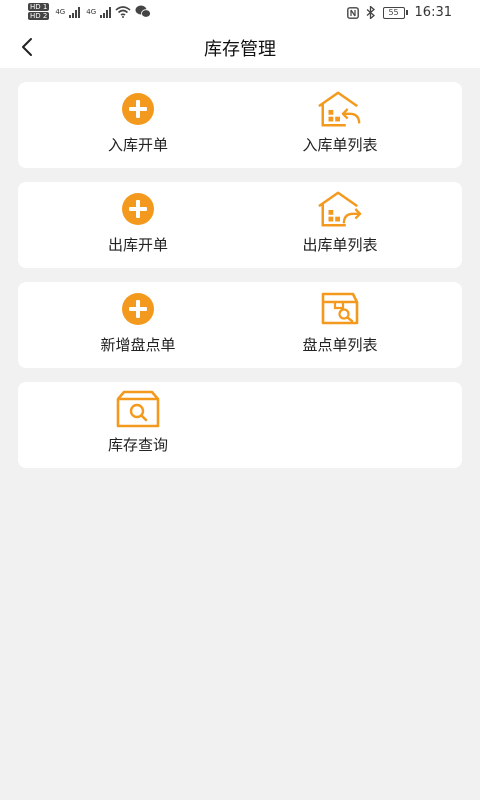  I want to click on wechat-icon, so click(143, 11).